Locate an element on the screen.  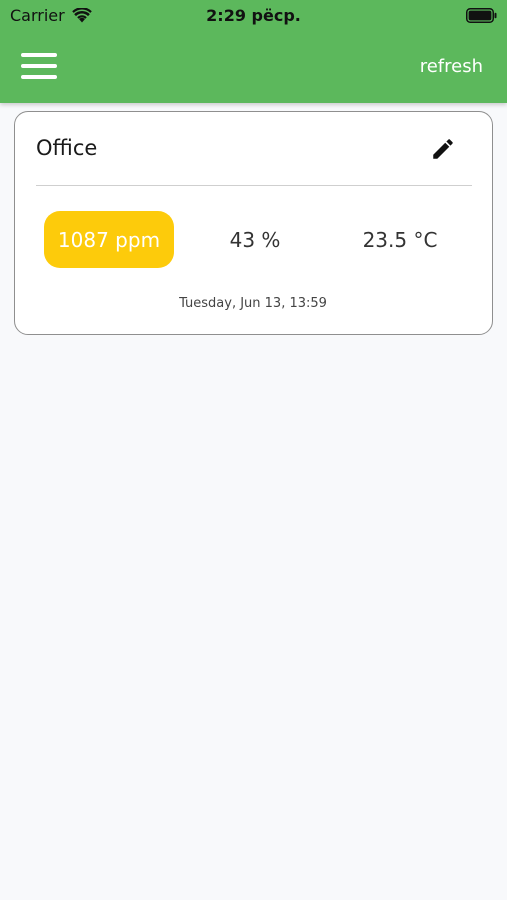
status-bar: Carrier 2:29 рёср. is located at coordinates (253, 16).